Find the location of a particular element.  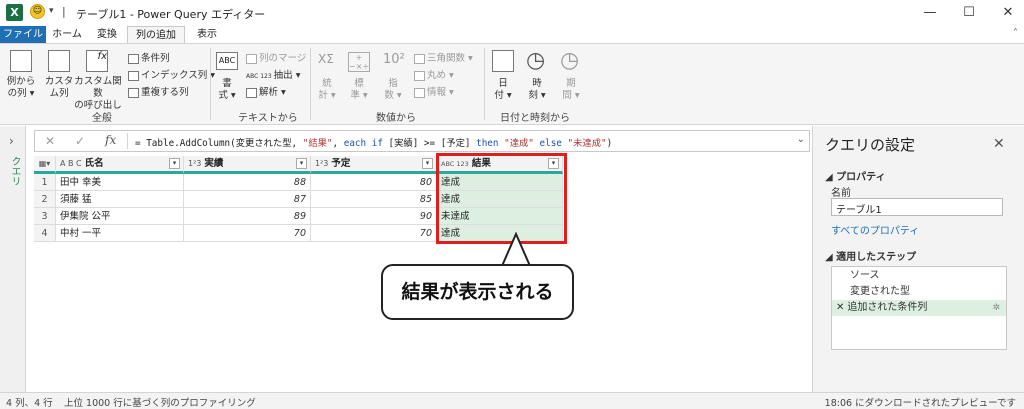

query-name-input: テーブル1 is located at coordinates (917, 207).